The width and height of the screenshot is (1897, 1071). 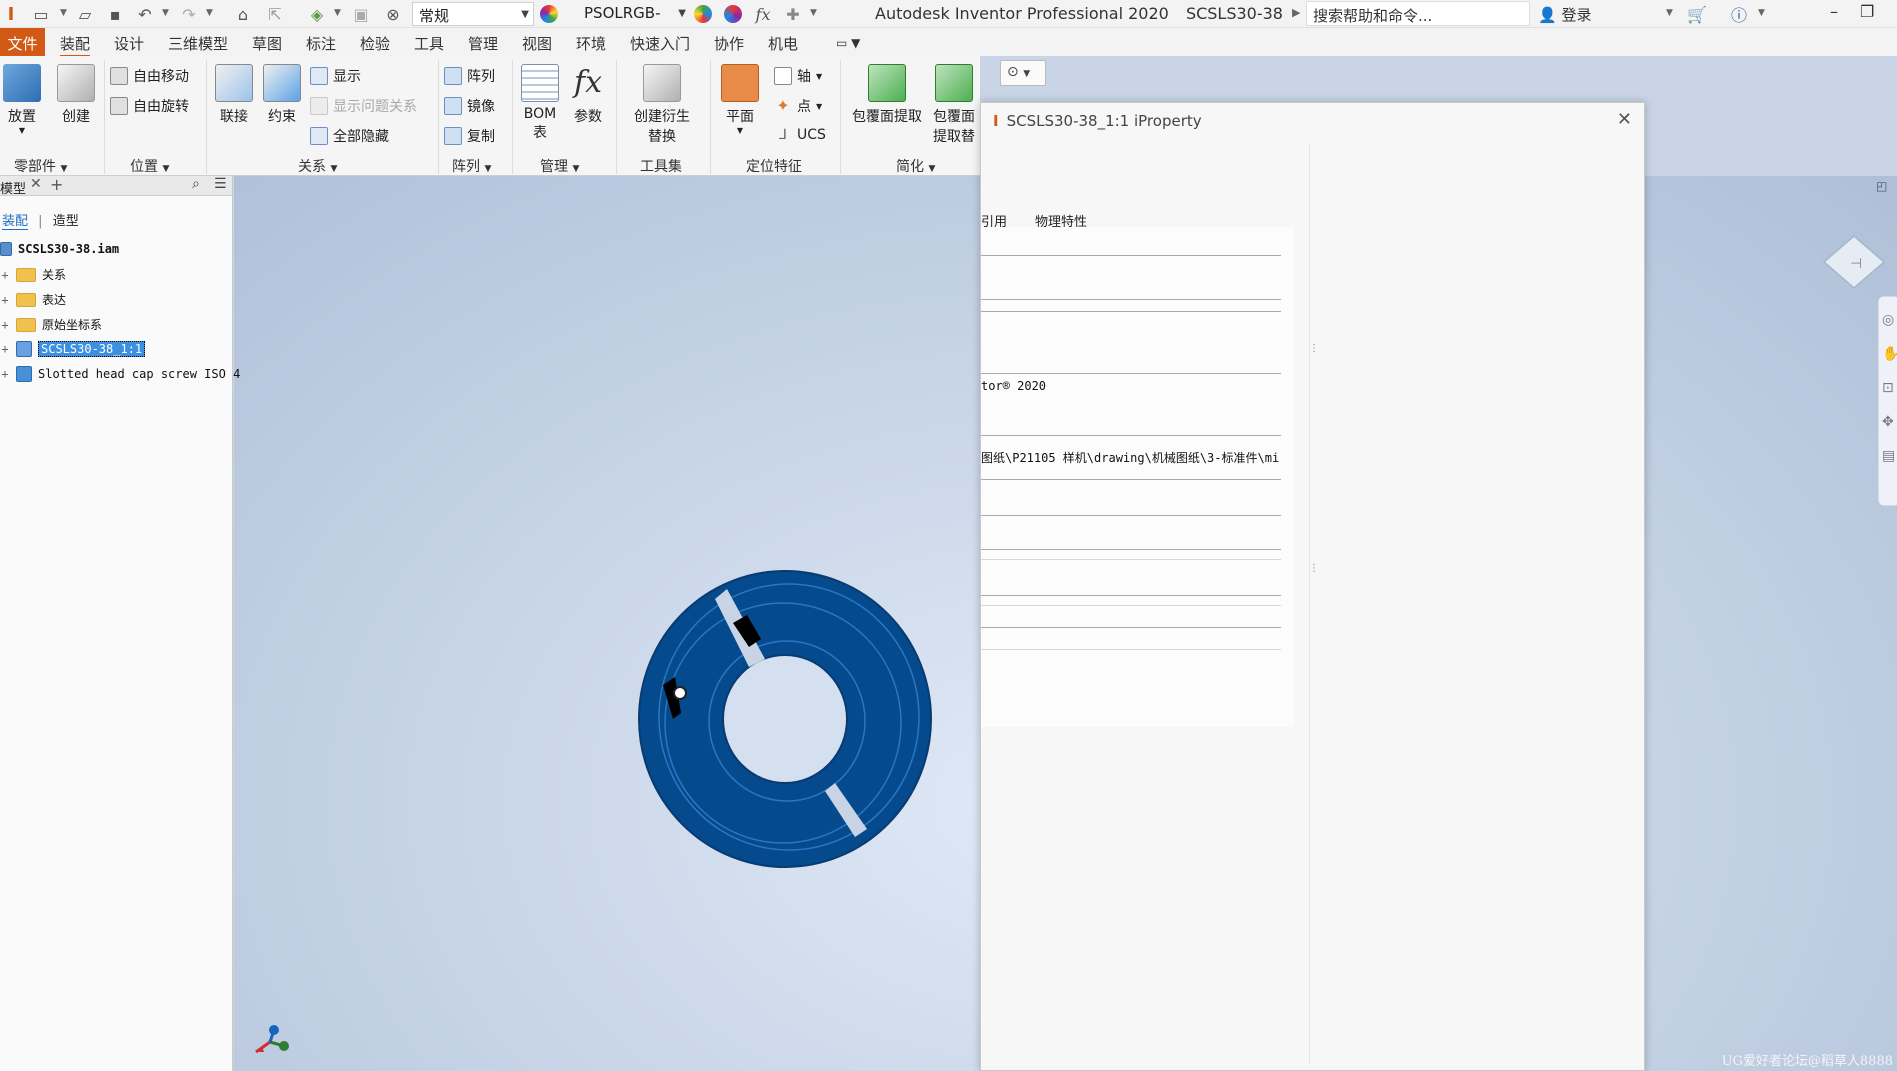 I want to click on viewcube-icon: ⊣, so click(x=1854, y=262).